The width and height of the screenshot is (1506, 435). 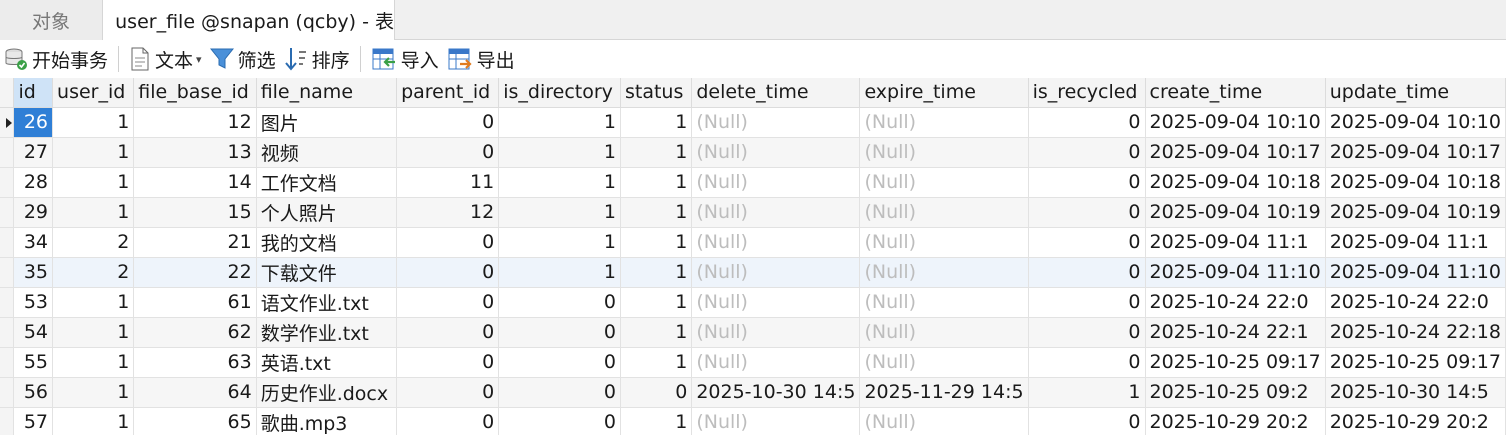 What do you see at coordinates (195, 212) in the screenshot?
I see `cell-file-base-id: 15` at bounding box center [195, 212].